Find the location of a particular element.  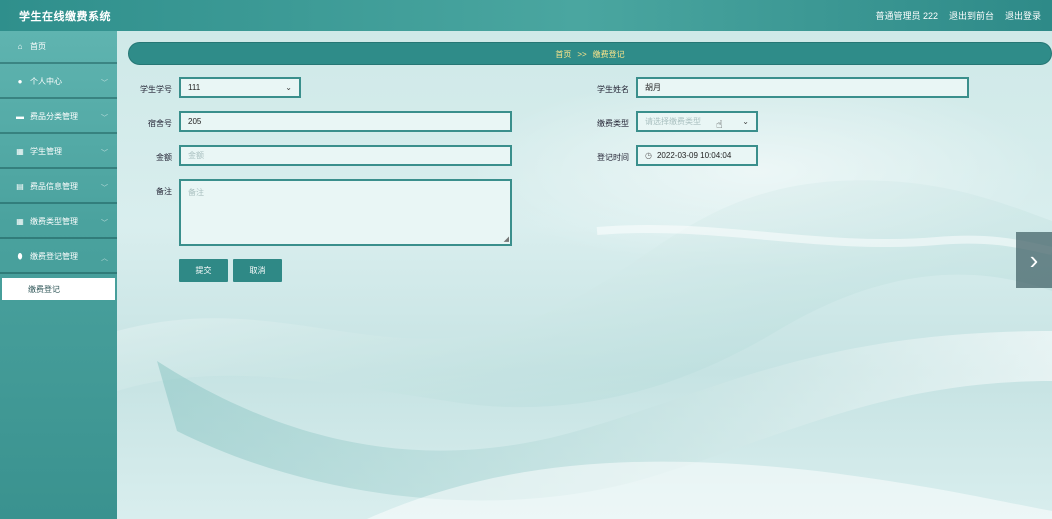

student-no-value: 111 is located at coordinates (194, 87).